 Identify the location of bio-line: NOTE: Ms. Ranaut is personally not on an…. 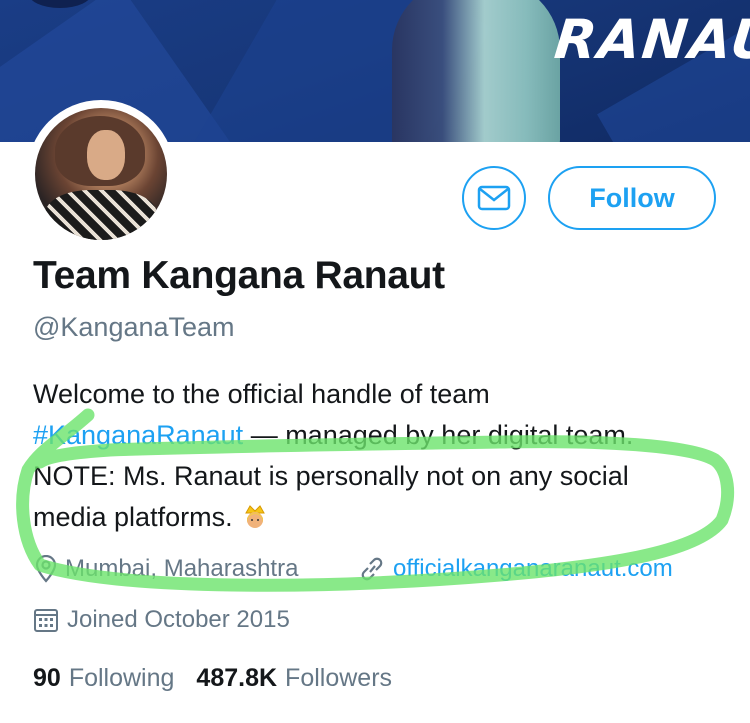
(331, 476).